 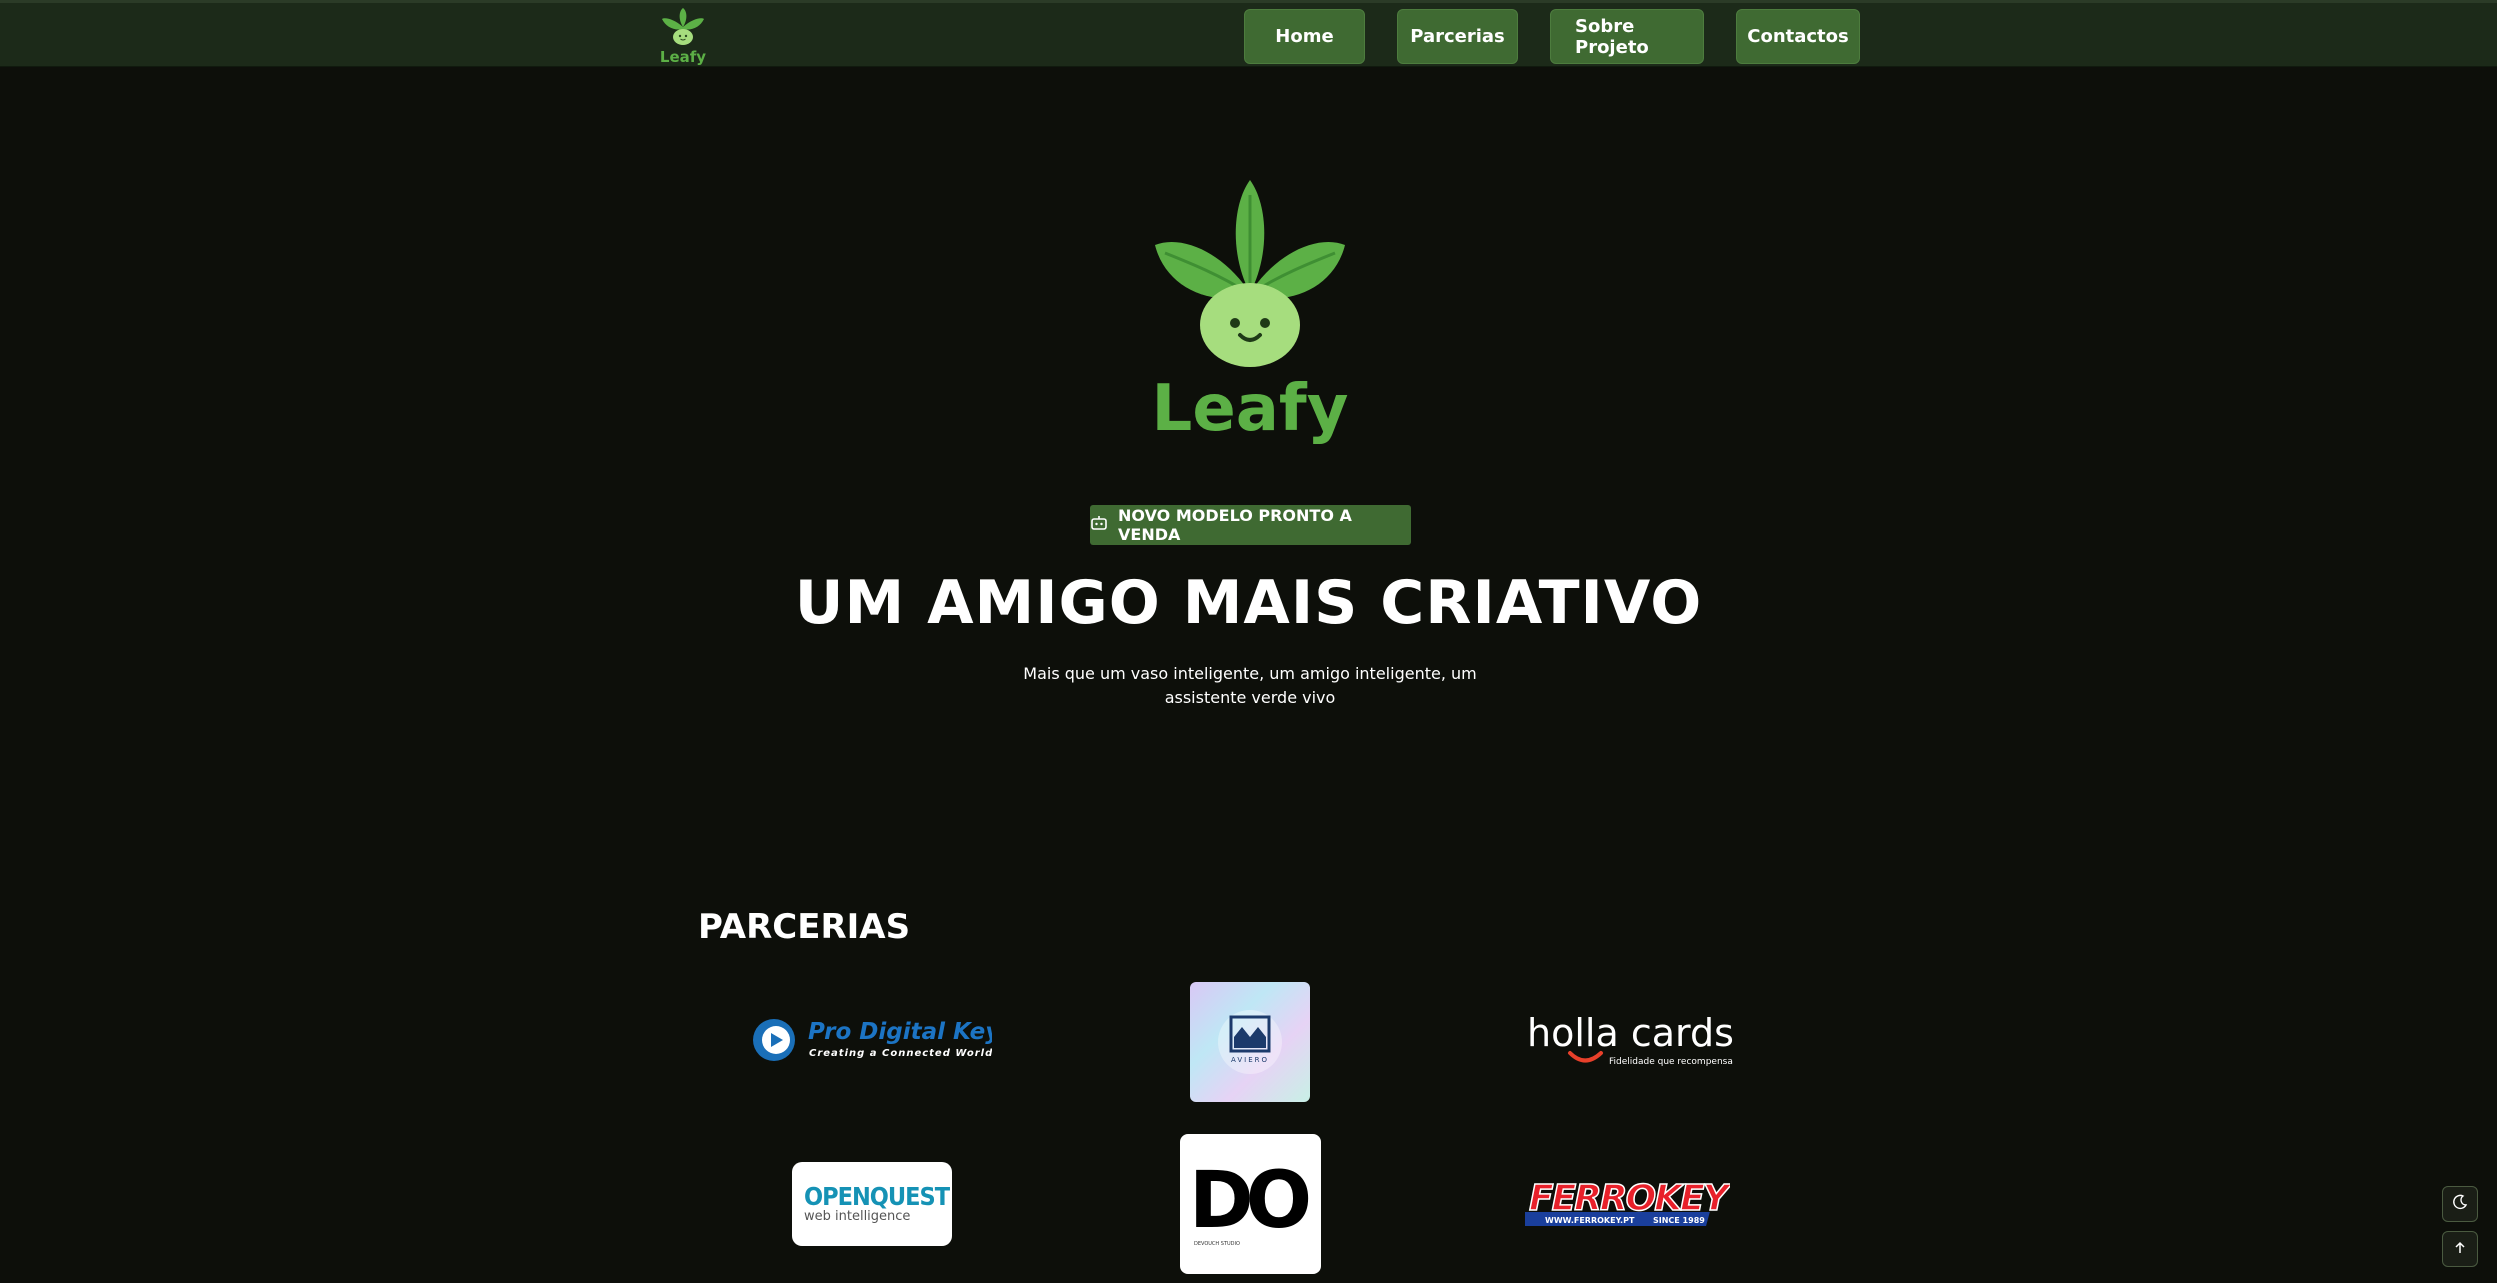 I want to click on new-model-badge: NOVO MODELO PRONTO A VENDA, so click(x=1250, y=525).